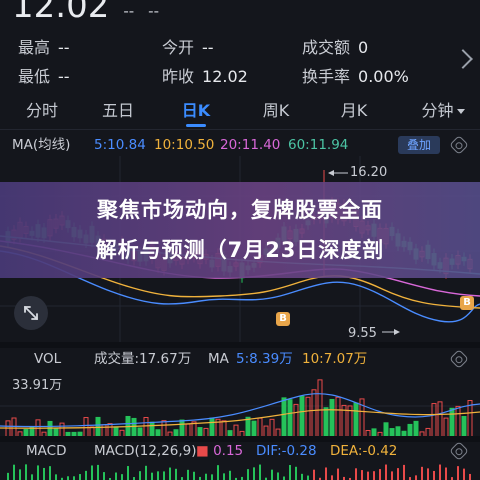 The image size is (480, 480). What do you see at coordinates (118, 113) in the screenshot?
I see `tab-five-day: 五日` at bounding box center [118, 113].